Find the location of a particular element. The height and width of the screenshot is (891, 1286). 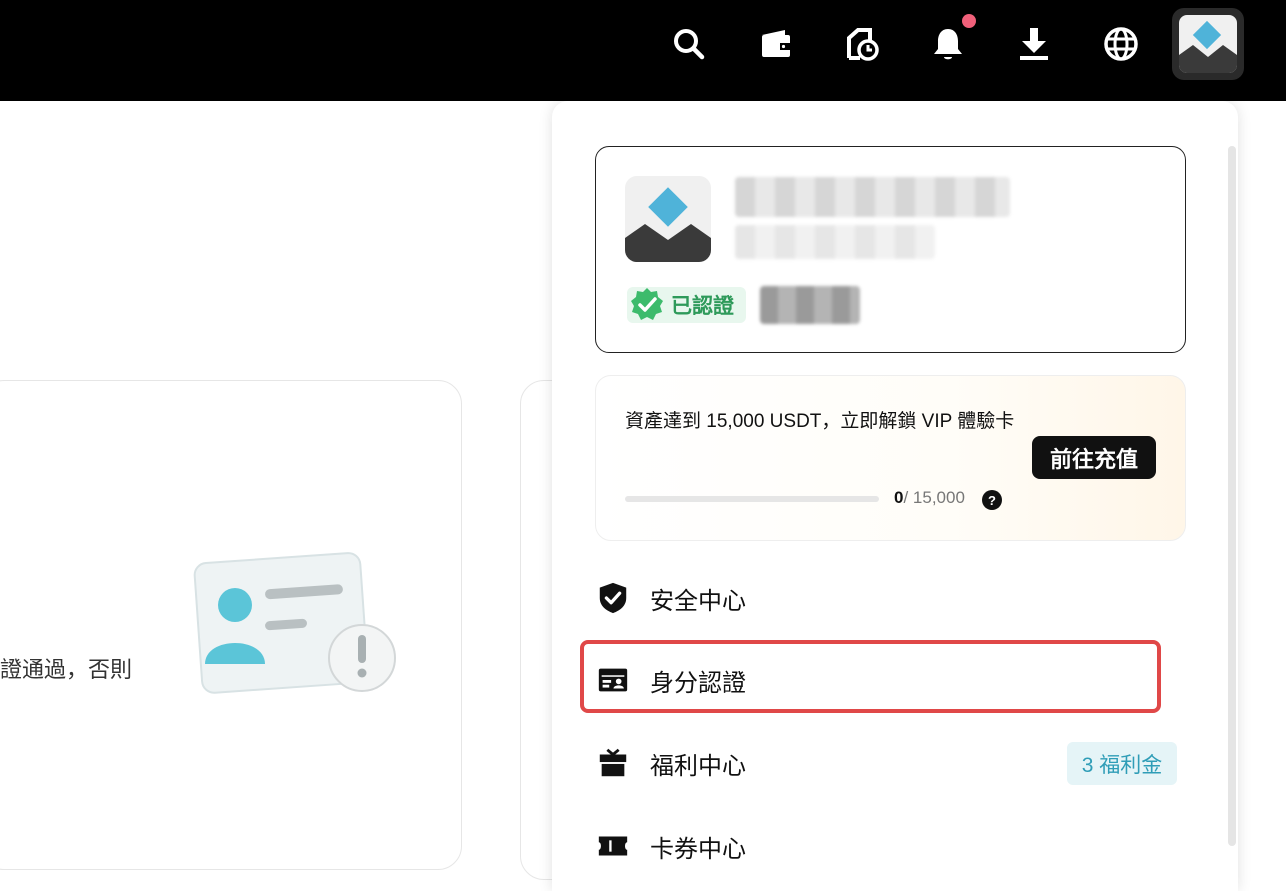

menu-item-identity-verification: 身分認證 is located at coordinates (890, 680).